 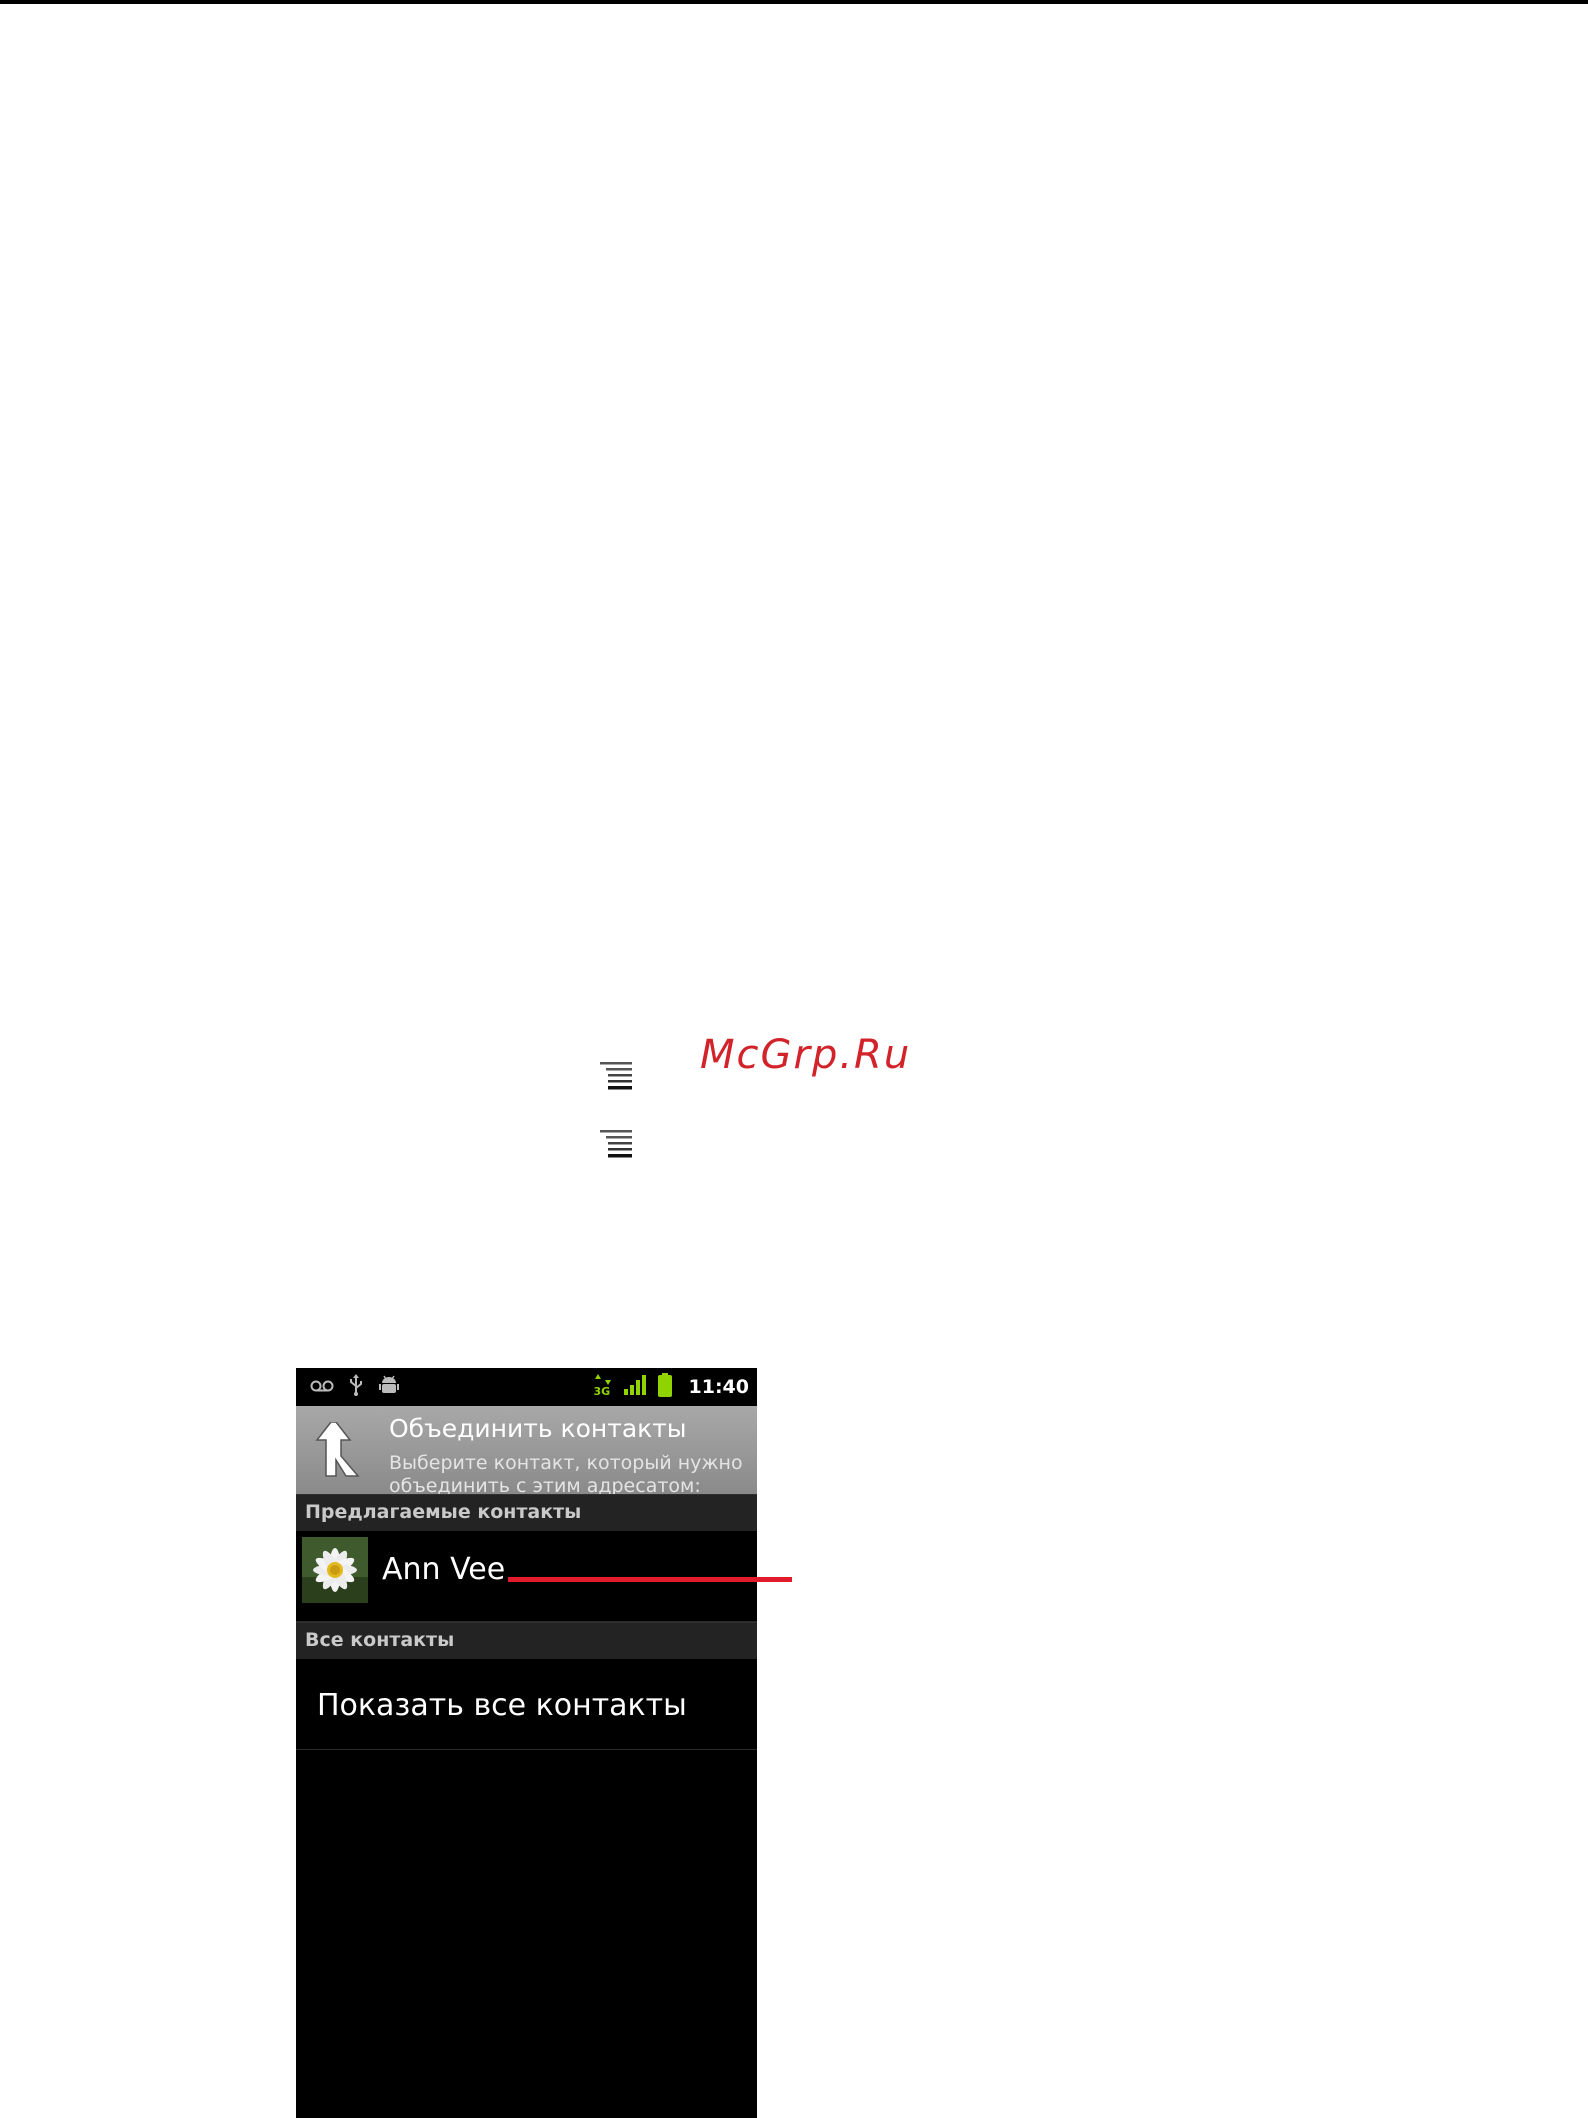 I want to click on watermark: McGrp.Ru, so click(x=806, y=1055).